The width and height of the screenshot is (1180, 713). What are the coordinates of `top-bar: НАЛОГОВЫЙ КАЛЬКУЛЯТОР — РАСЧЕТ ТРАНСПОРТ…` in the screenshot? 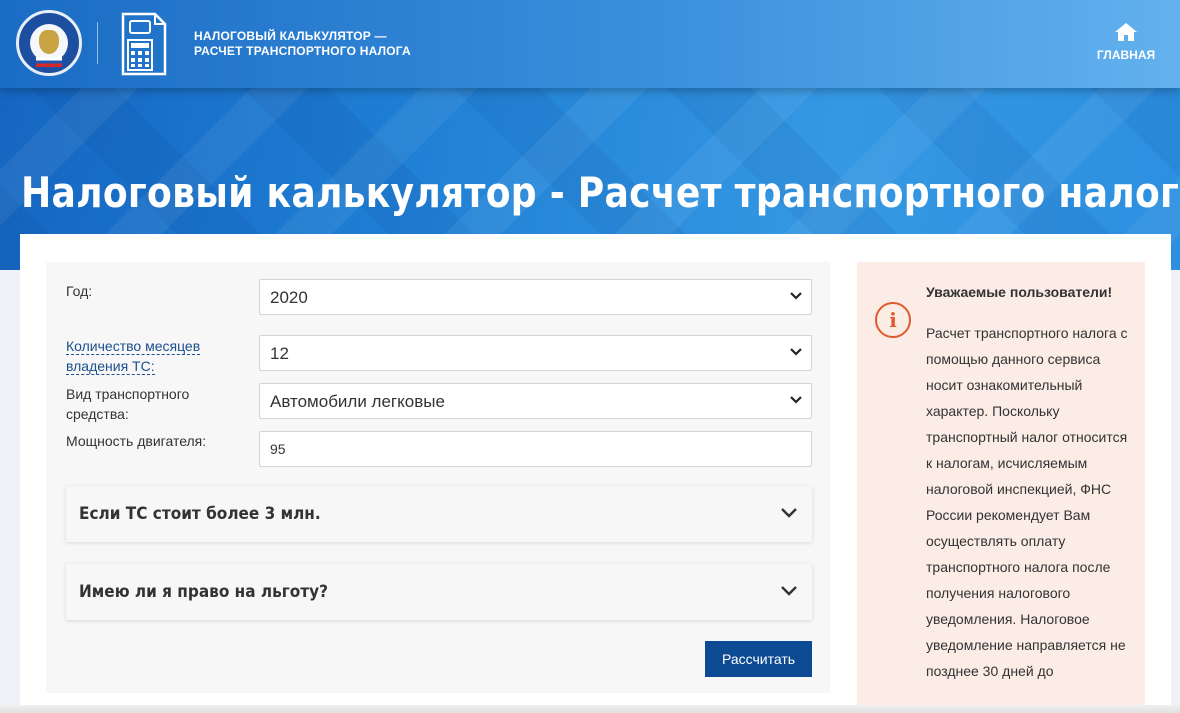 It's located at (590, 44).